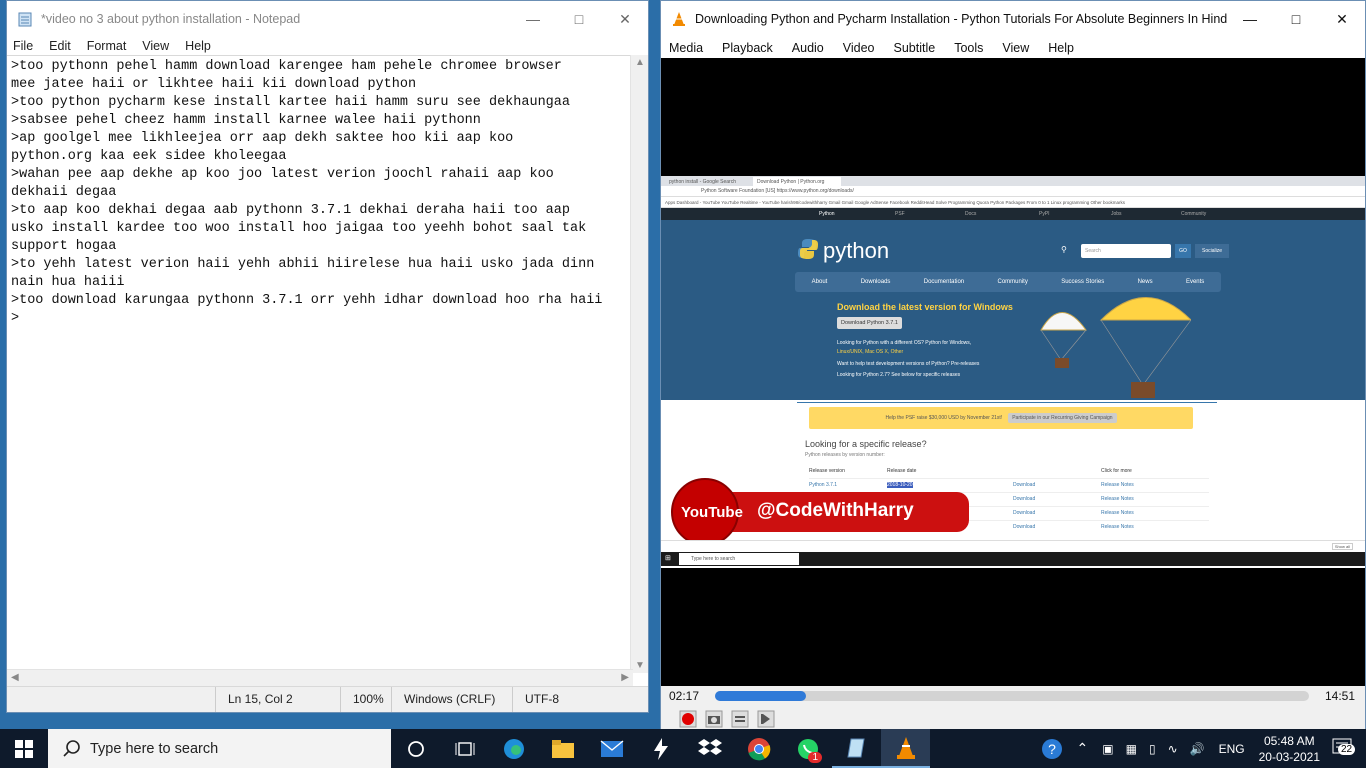 This screenshot has width=1366, height=768. Describe the element at coordinates (23, 46) in the screenshot. I see `menu-file: File` at that location.